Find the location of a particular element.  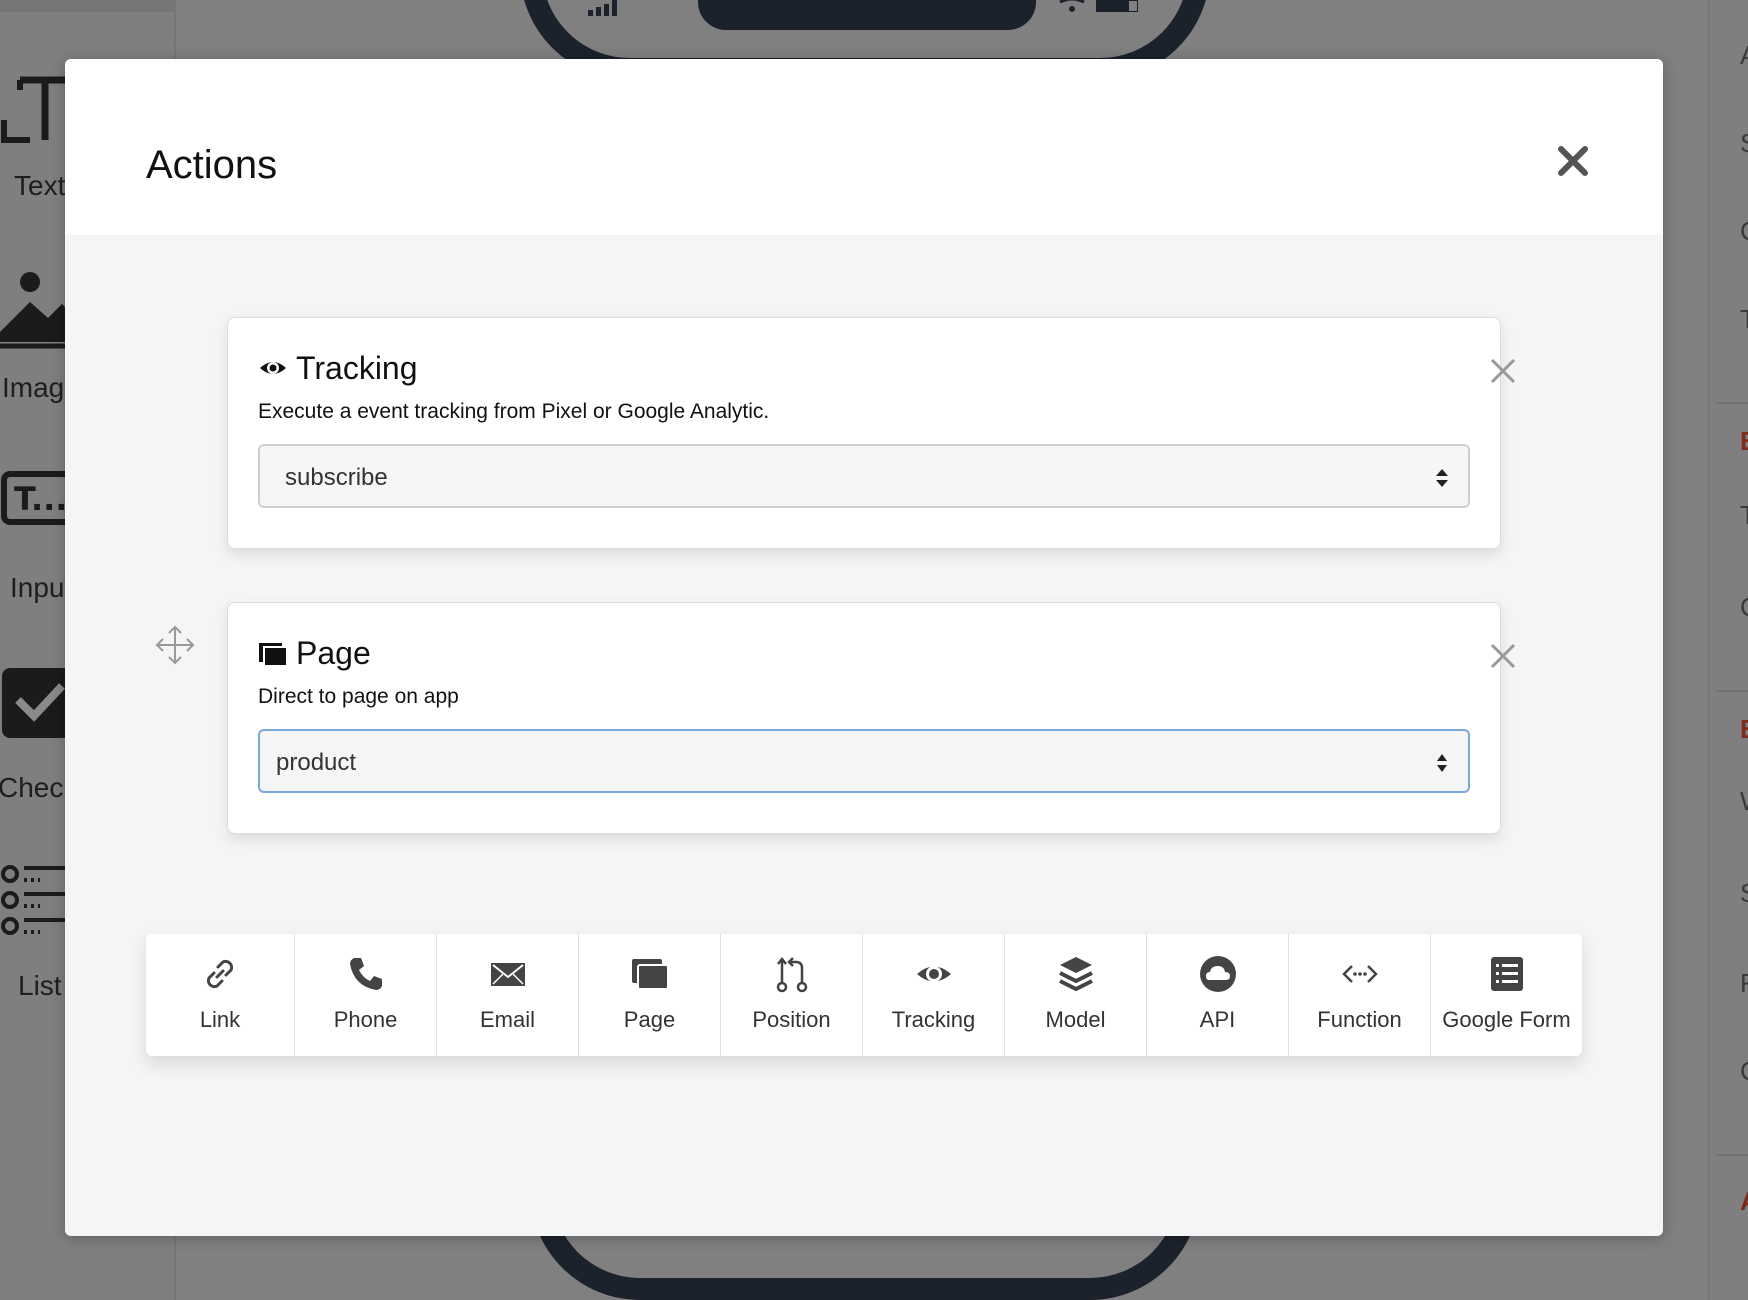

layers-icon is located at coordinates (1075, 974).